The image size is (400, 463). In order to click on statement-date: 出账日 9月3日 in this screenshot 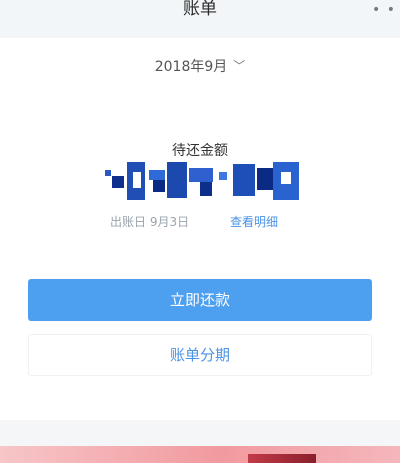, I will do `click(150, 222)`.